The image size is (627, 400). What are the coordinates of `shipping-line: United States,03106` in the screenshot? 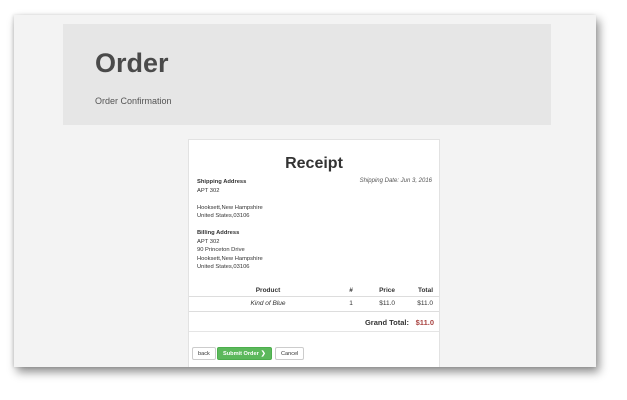 It's located at (223, 216).